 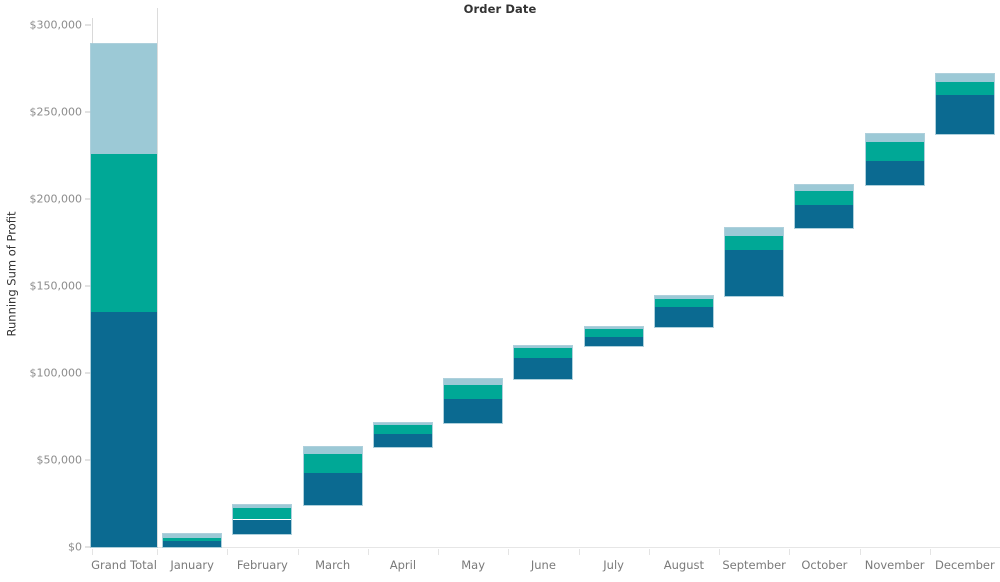 What do you see at coordinates (613, 565) in the screenshot?
I see `x-axis-tick-july: July` at bounding box center [613, 565].